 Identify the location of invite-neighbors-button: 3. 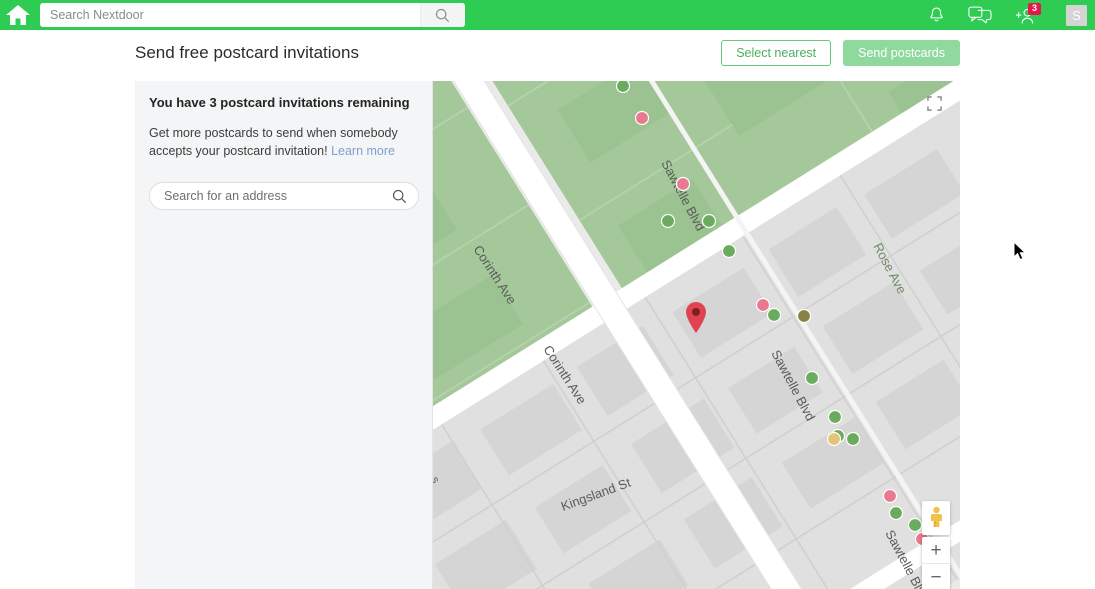
(1028, 13).